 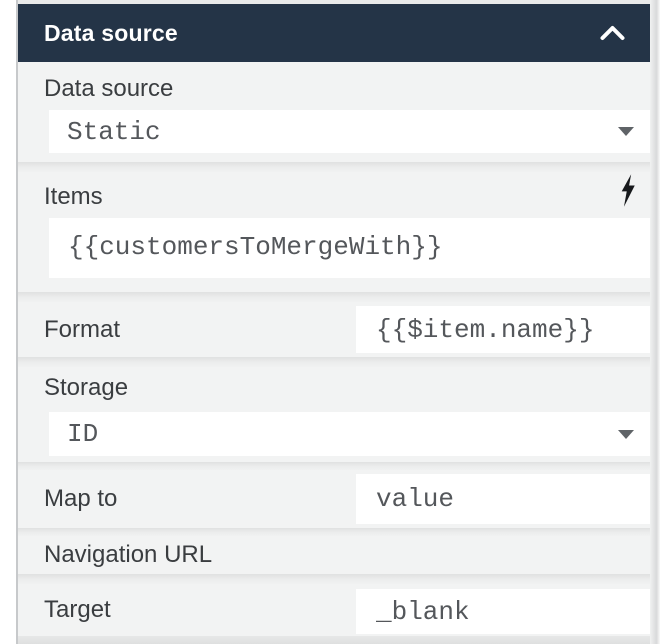 I want to click on section-header-data-source: Data source, so click(x=334, y=33).